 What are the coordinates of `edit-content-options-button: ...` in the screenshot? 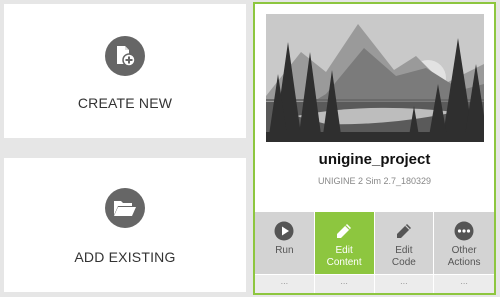 It's located at (345, 284).